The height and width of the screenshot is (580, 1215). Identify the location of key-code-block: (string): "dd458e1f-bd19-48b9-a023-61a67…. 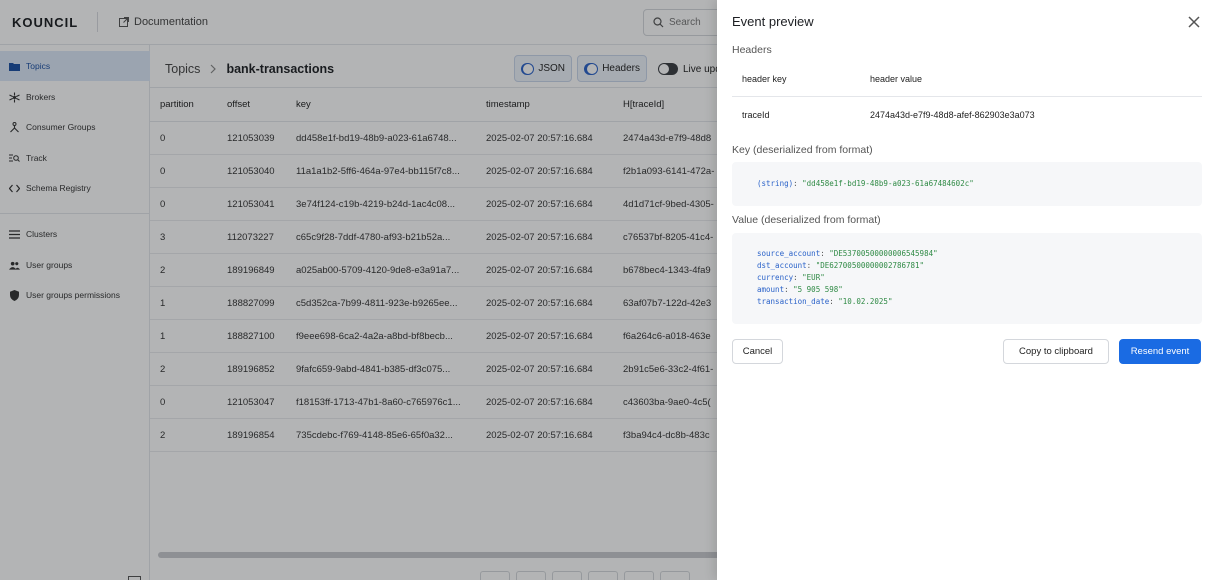
(967, 184).